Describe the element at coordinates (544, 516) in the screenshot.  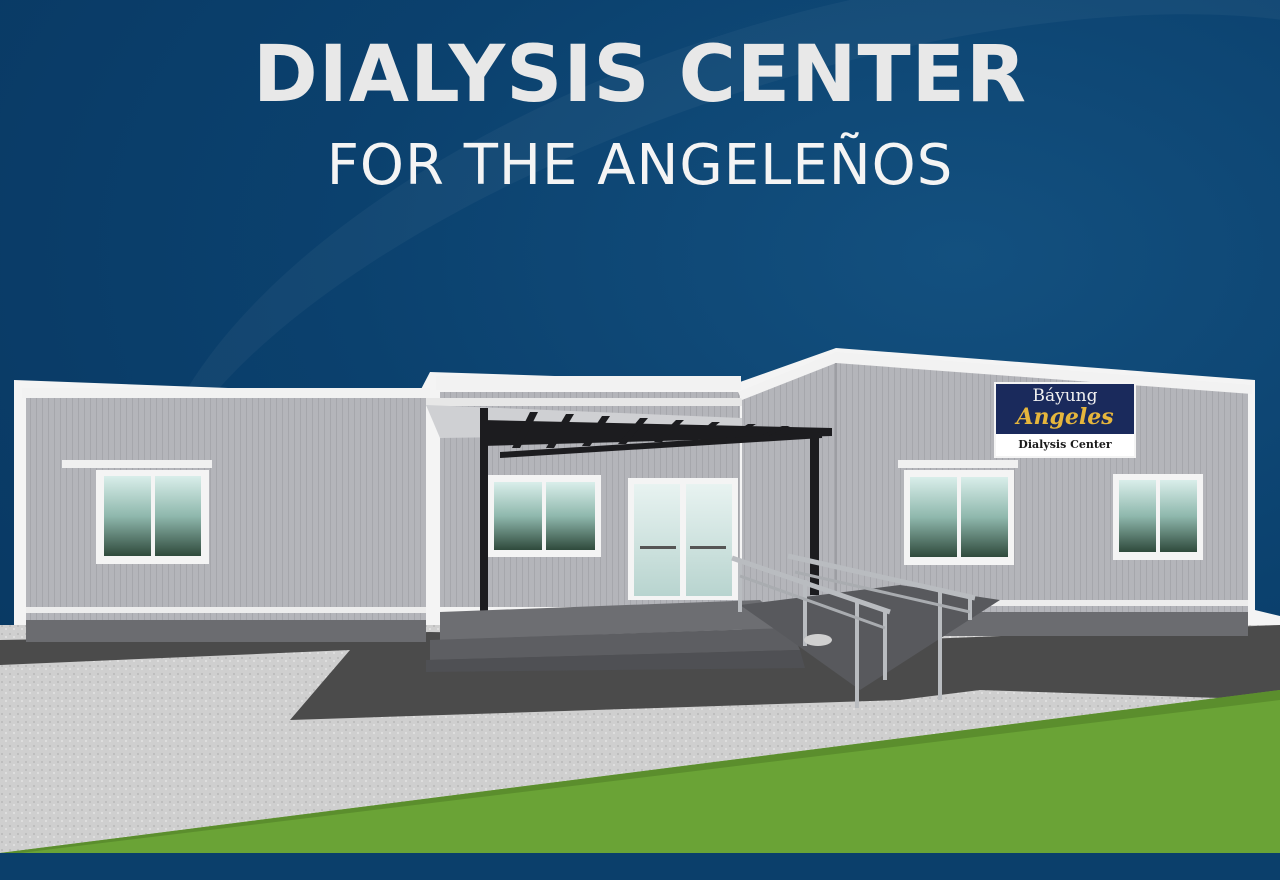
I see `window-middle` at that location.